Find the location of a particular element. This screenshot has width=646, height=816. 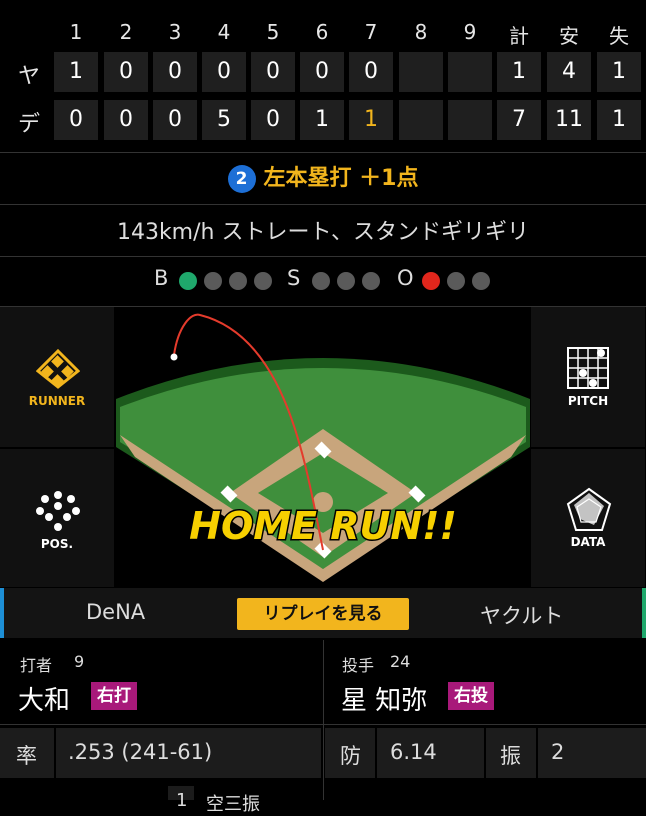

team-right-label: ヤクルト is located at coordinates (522, 616).